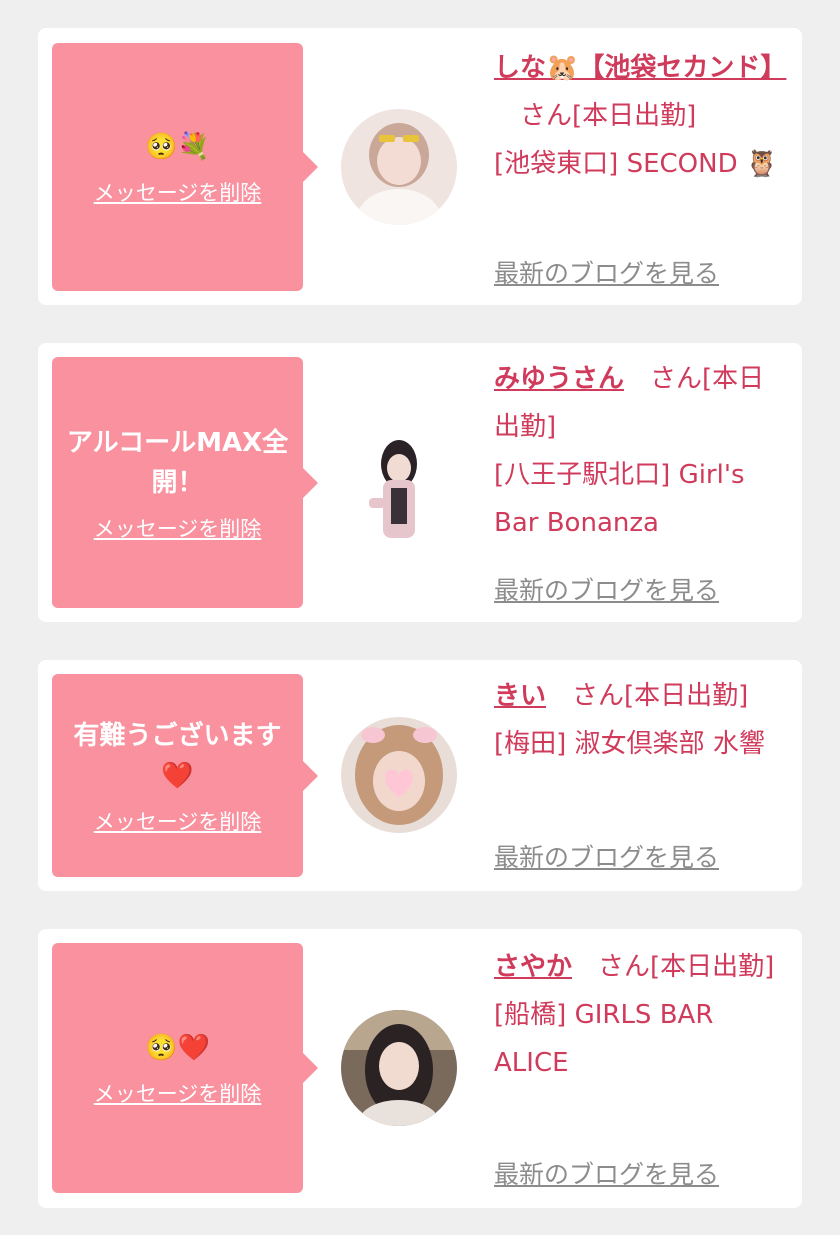 The height and width of the screenshot is (1235, 840). Describe the element at coordinates (185, 167) in the screenshot. I see `message-bubble: 🥺💐 メッセージを削除` at that location.